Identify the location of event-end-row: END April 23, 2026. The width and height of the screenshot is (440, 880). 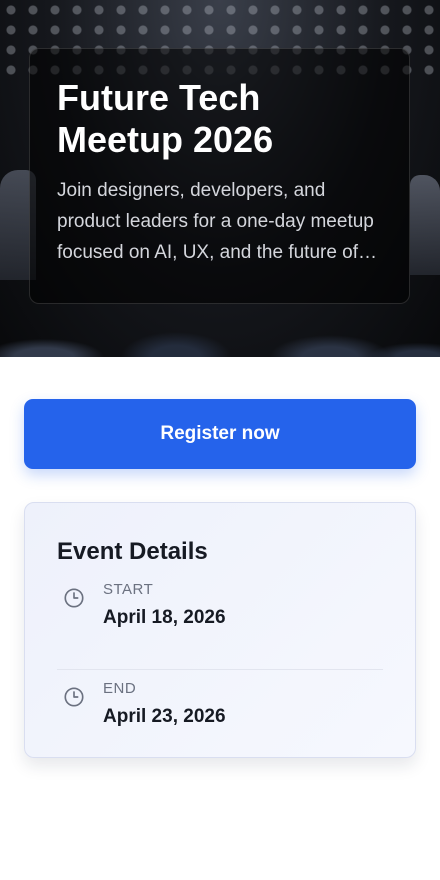
(220, 707).